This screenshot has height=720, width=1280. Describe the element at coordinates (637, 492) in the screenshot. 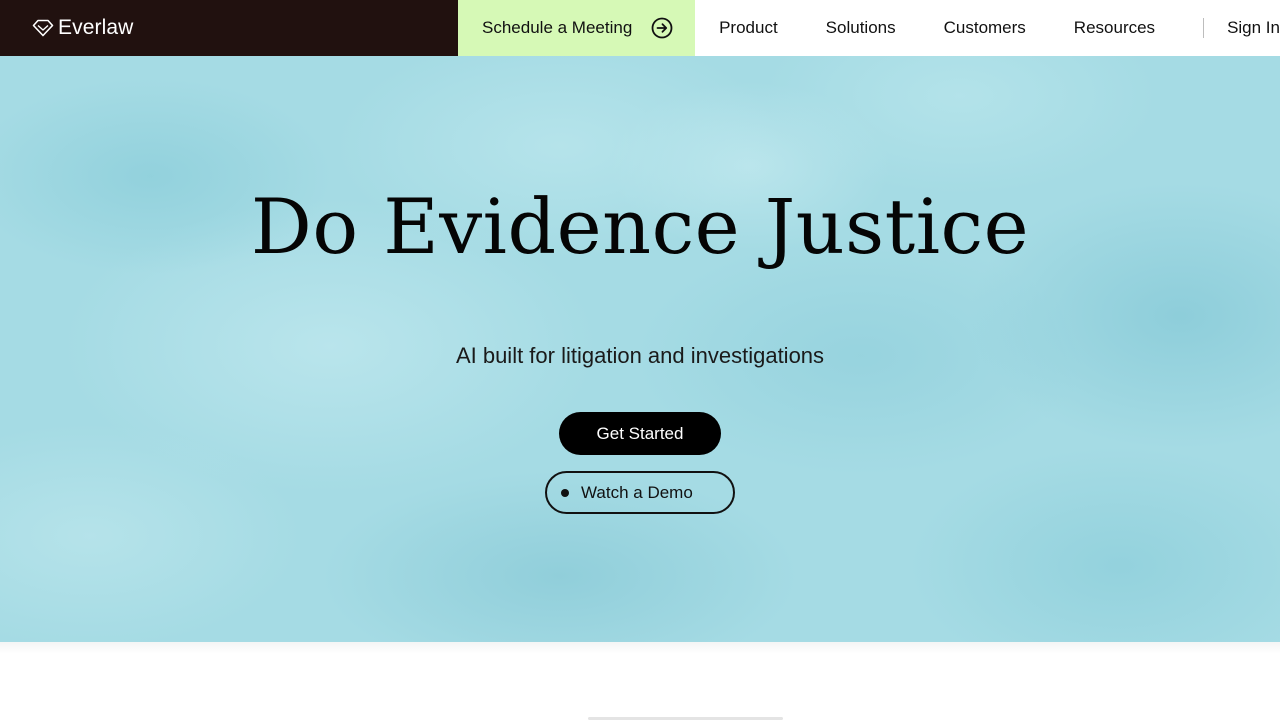

I see `watch-demo-label: Watch a Demo` at that location.